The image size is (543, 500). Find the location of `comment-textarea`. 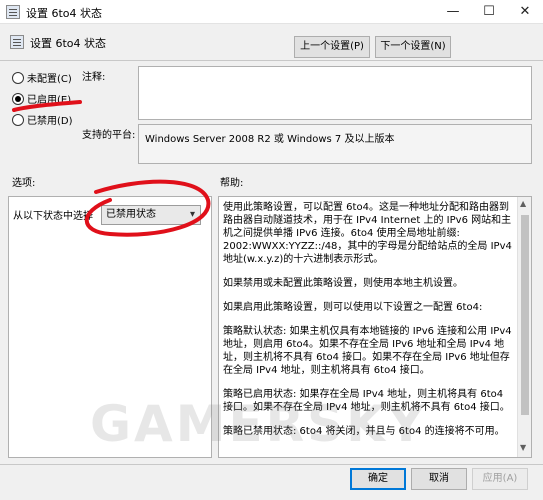

comment-textarea is located at coordinates (335, 93).